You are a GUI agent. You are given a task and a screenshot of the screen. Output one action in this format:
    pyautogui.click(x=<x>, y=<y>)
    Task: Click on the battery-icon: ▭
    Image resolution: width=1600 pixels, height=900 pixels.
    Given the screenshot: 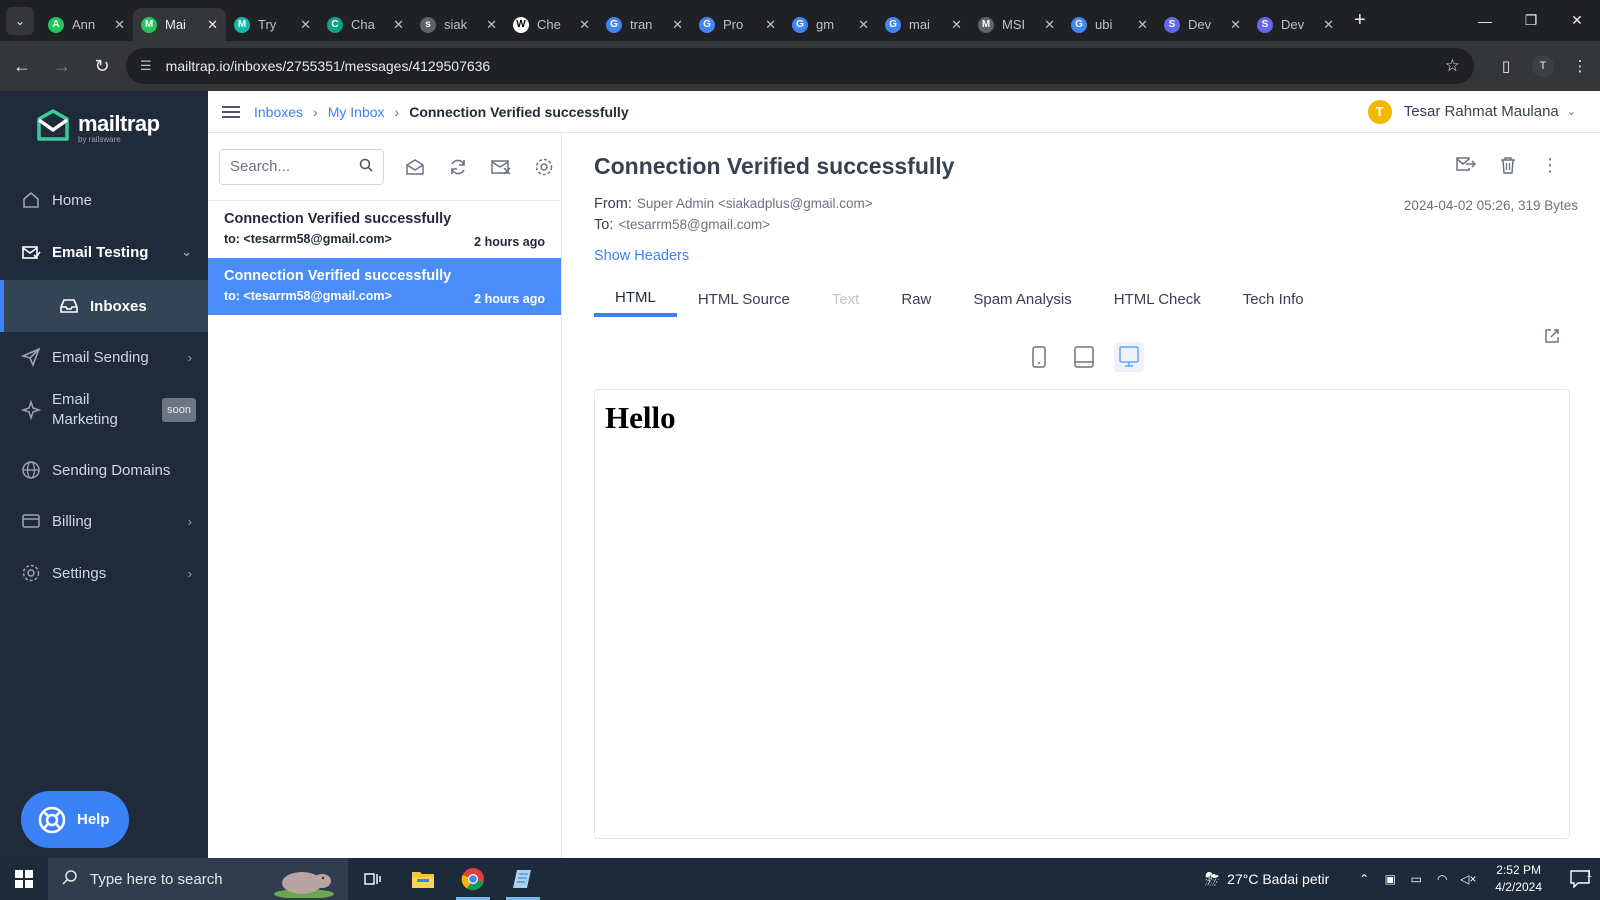 What is the action you would take?
    pyautogui.click(x=1416, y=879)
    